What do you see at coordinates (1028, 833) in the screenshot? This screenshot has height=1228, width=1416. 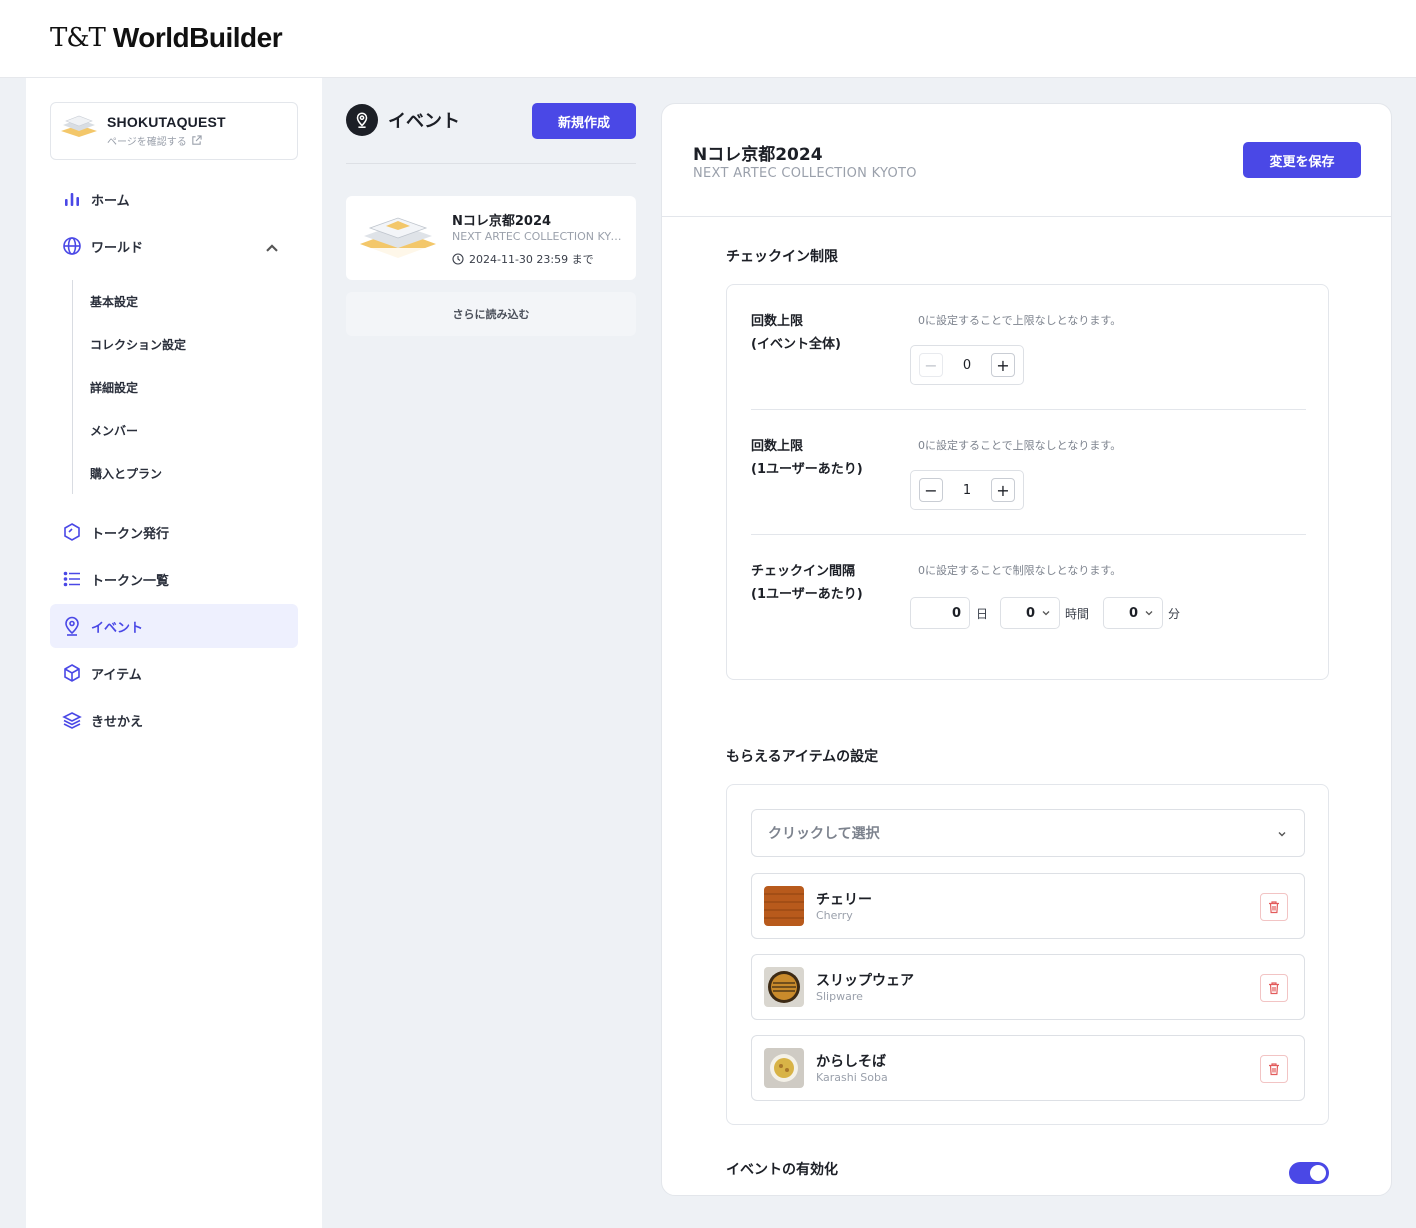 I see `item-select: クリックして選択` at bounding box center [1028, 833].